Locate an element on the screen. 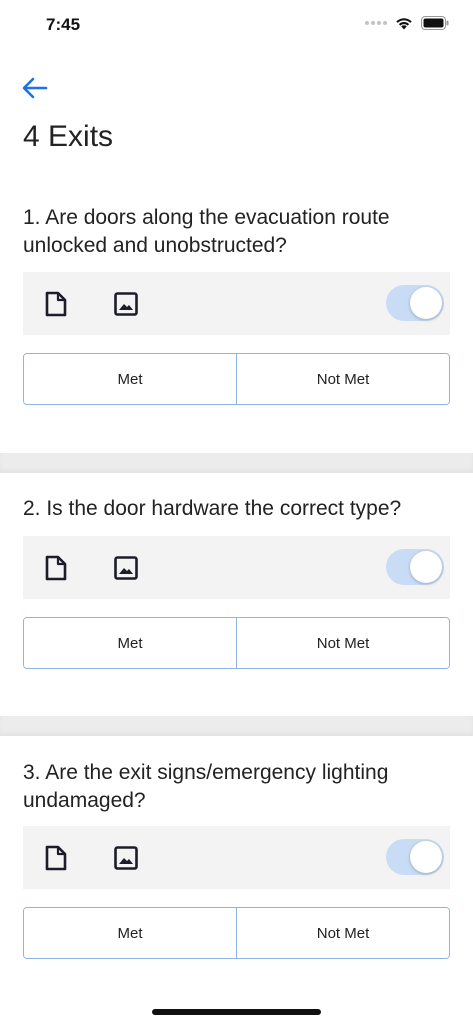 This screenshot has width=473, height=1024. question-1-toolbar is located at coordinates (236, 303).